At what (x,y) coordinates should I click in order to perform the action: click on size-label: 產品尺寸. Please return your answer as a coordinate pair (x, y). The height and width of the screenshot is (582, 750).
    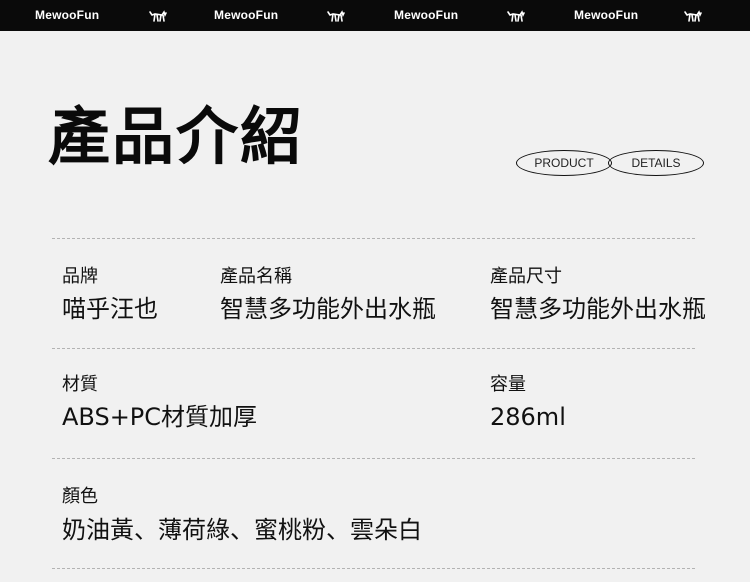
    Looking at the image, I should click on (526, 276).